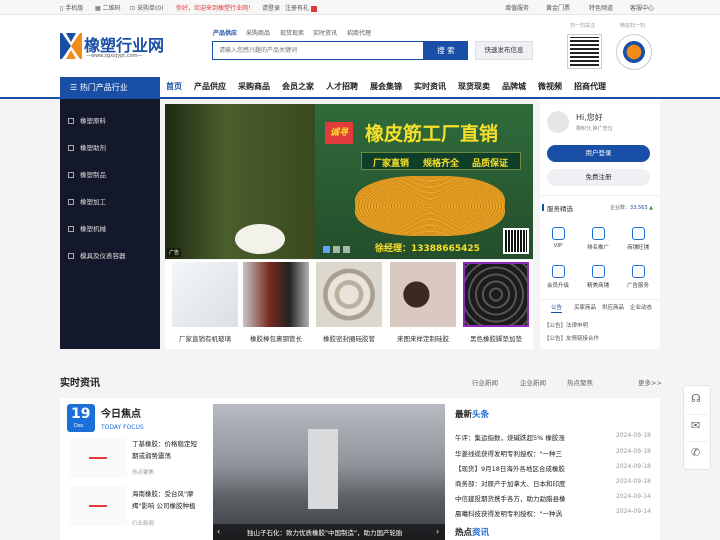  I want to click on focus-item-1-title: 丁基橡胶：价格稳定短期或弱势震荡, so click(167, 450).